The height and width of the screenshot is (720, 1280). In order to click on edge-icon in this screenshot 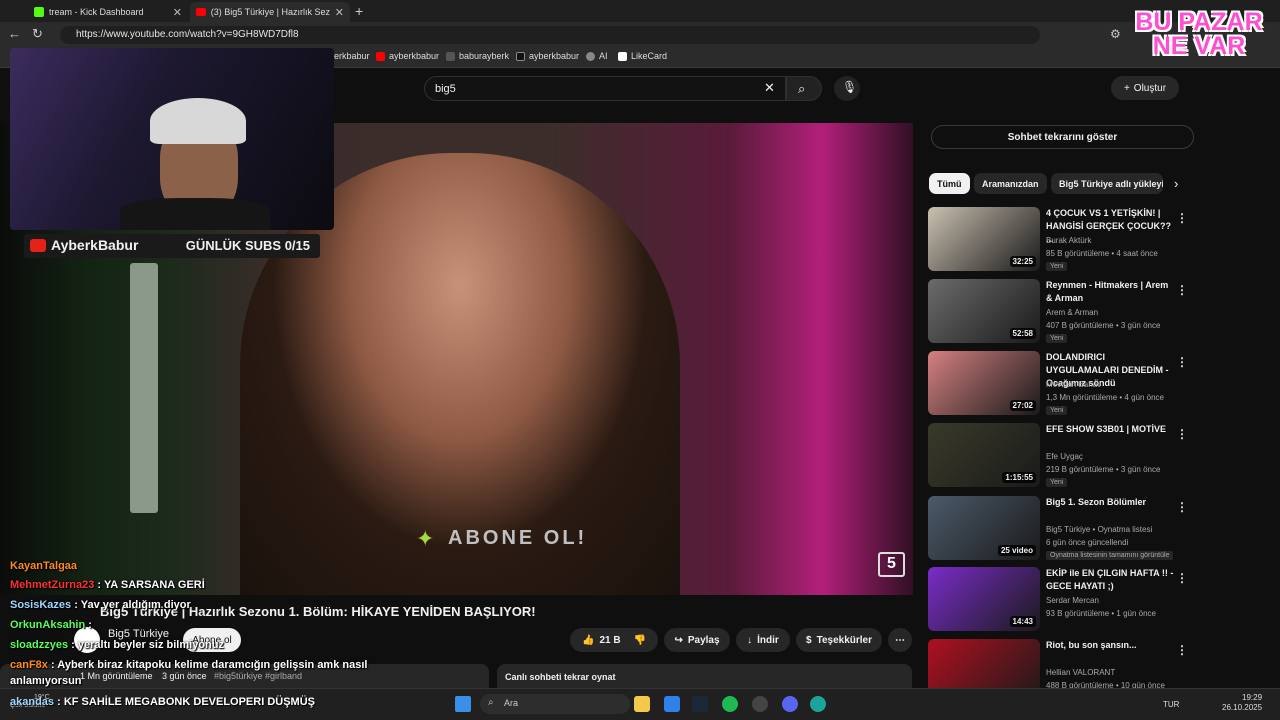, I will do `click(818, 704)`.